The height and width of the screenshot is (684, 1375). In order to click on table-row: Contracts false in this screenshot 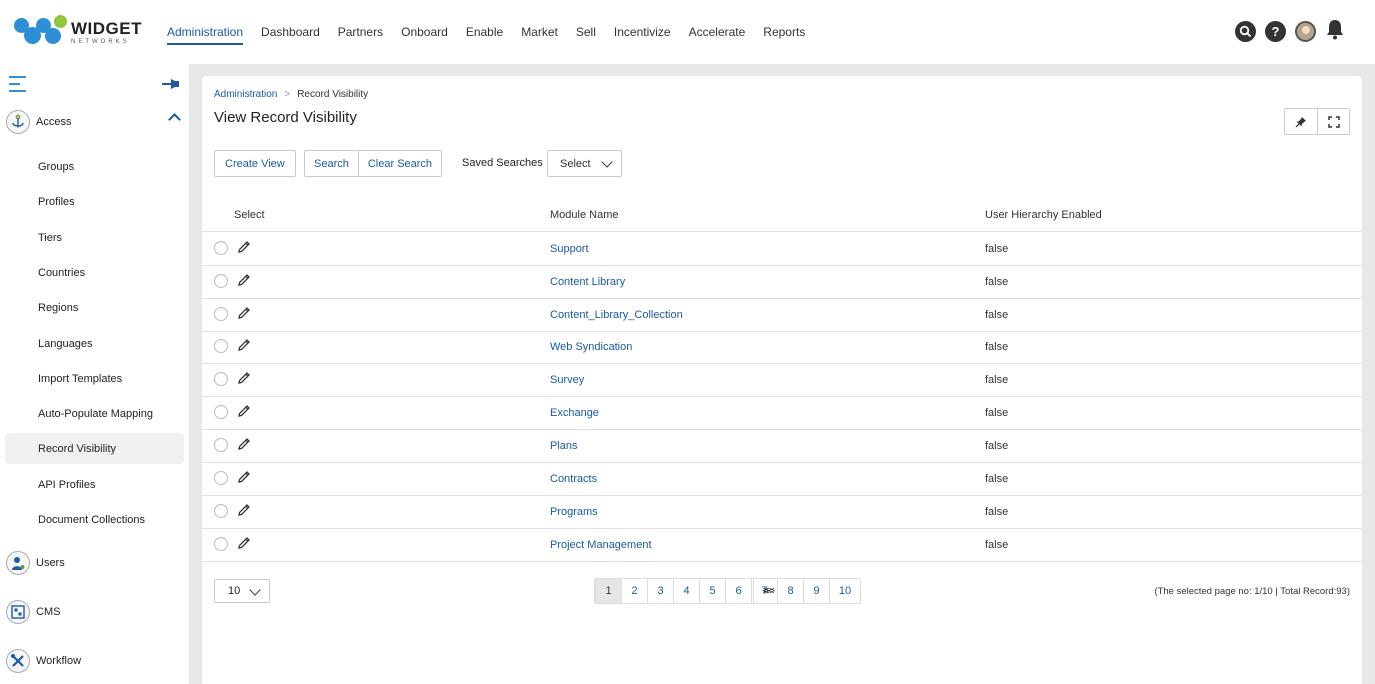, I will do `click(782, 479)`.